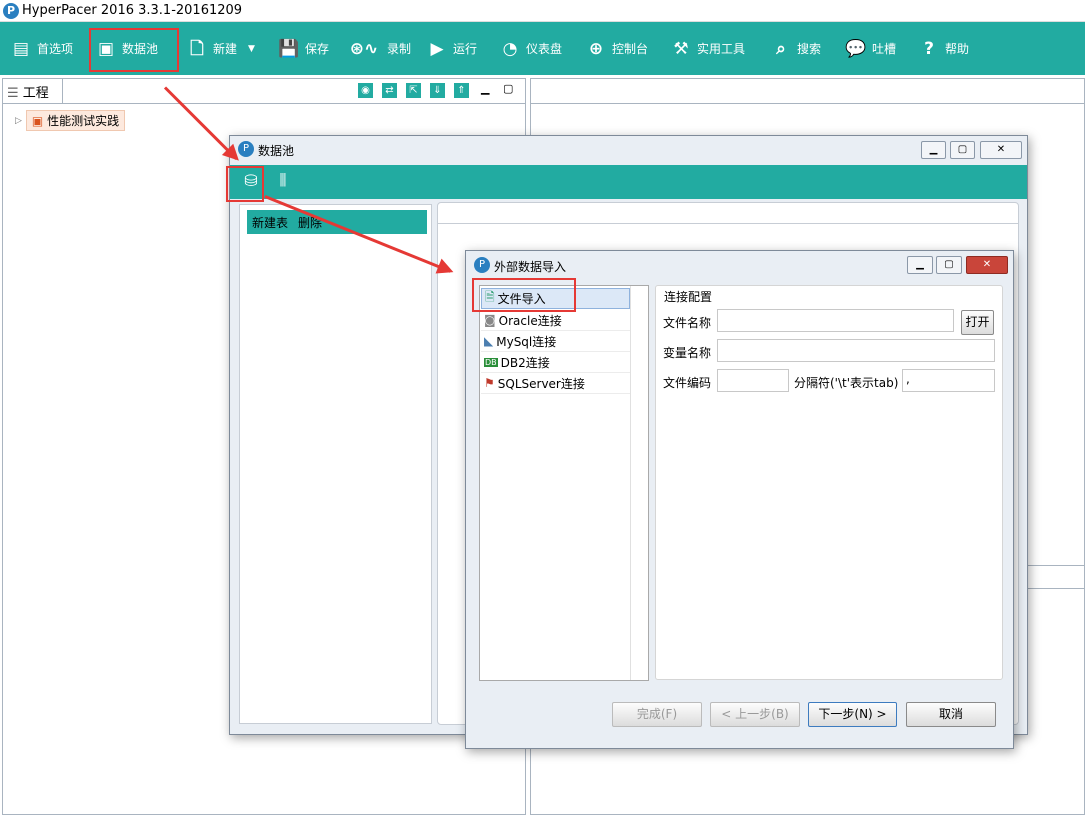 Image resolution: width=1085 pixels, height=815 pixels. Describe the element at coordinates (490, 297) in the screenshot. I see `file-icon: 🗎` at that location.